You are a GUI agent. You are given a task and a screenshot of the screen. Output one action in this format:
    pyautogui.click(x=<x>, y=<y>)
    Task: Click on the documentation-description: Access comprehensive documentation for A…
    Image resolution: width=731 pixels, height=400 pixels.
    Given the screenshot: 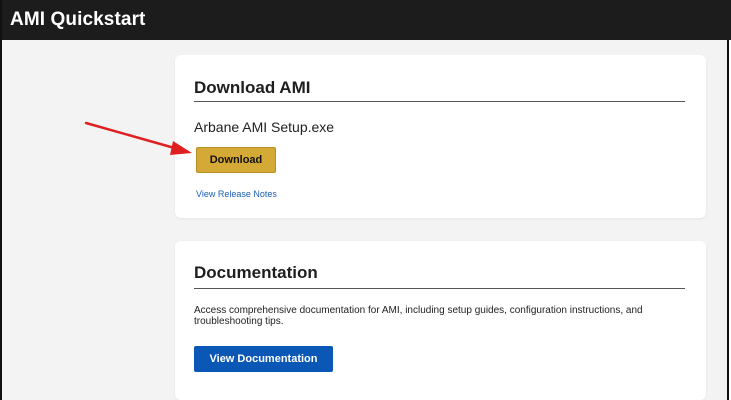 What is the action you would take?
    pyautogui.click(x=418, y=316)
    